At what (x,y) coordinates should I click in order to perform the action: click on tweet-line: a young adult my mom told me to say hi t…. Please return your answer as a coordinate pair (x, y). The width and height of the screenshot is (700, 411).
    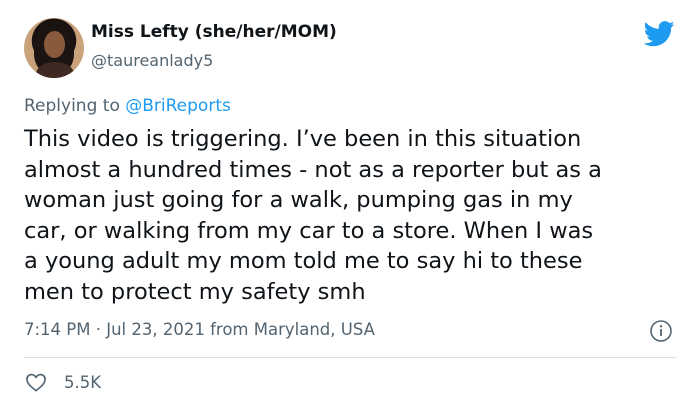
    Looking at the image, I should click on (303, 261).